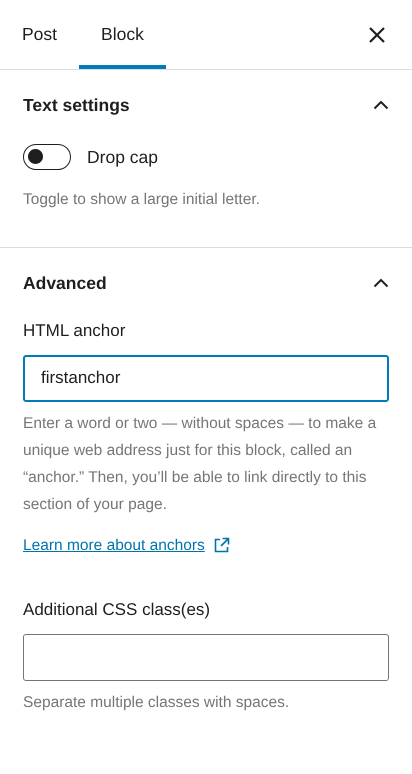 This screenshot has height=774, width=412. I want to click on help-text: Separate multiple classes with spaces., so click(156, 702).